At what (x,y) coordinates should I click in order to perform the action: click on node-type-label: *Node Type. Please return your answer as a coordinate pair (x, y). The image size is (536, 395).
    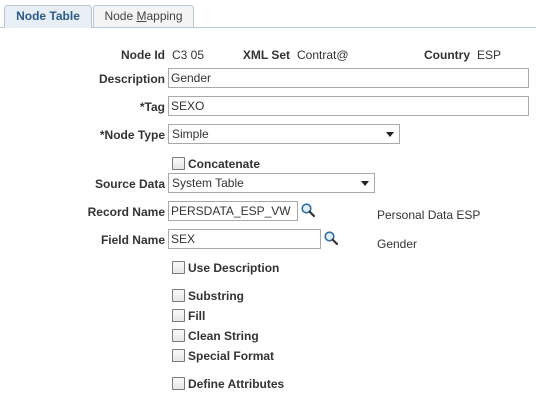
    Looking at the image, I should click on (132, 135).